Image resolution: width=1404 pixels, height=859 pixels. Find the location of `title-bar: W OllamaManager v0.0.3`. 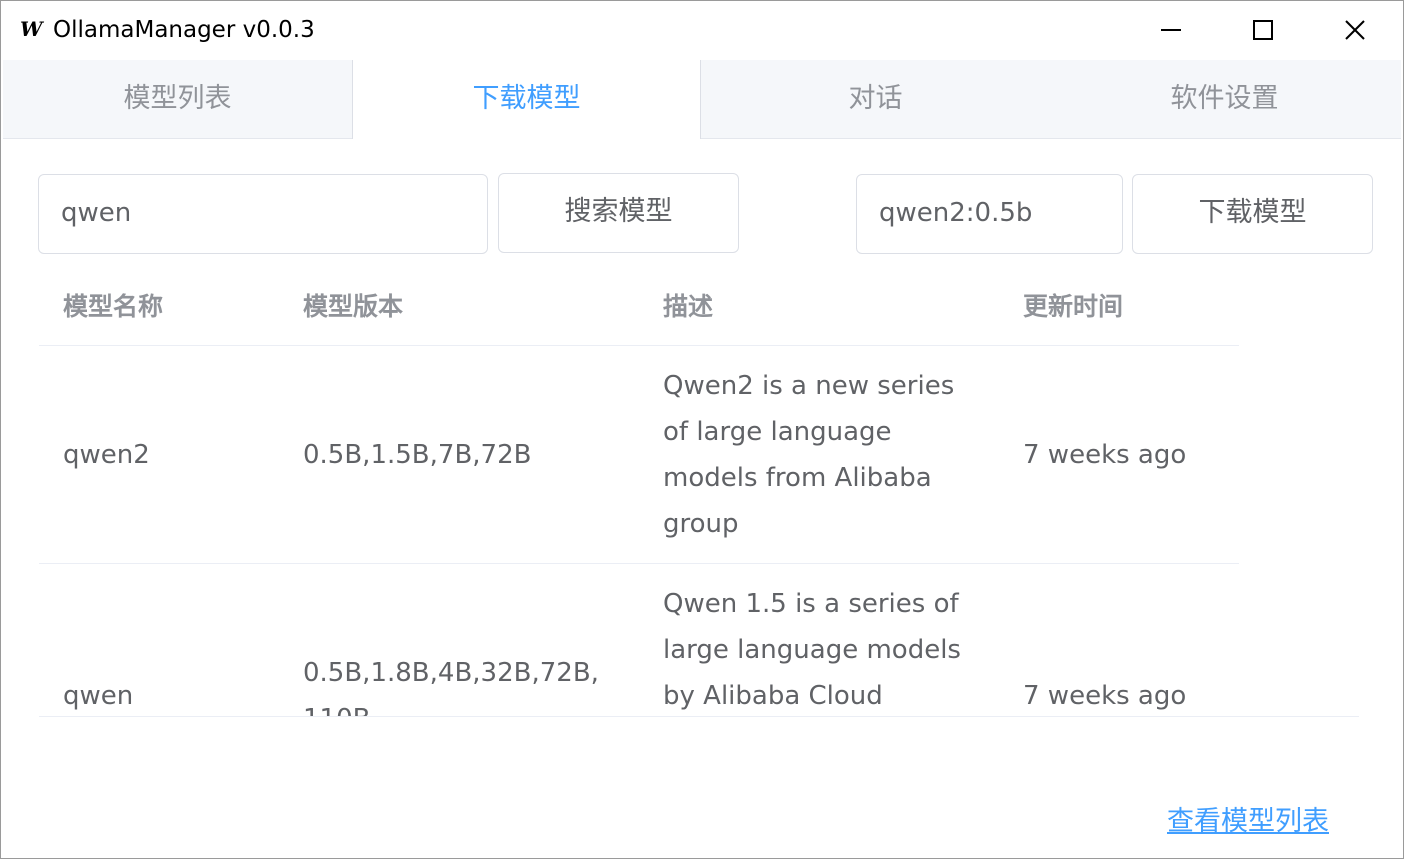

title-bar: W OllamaManager v0.0.3 is located at coordinates (702, 30).